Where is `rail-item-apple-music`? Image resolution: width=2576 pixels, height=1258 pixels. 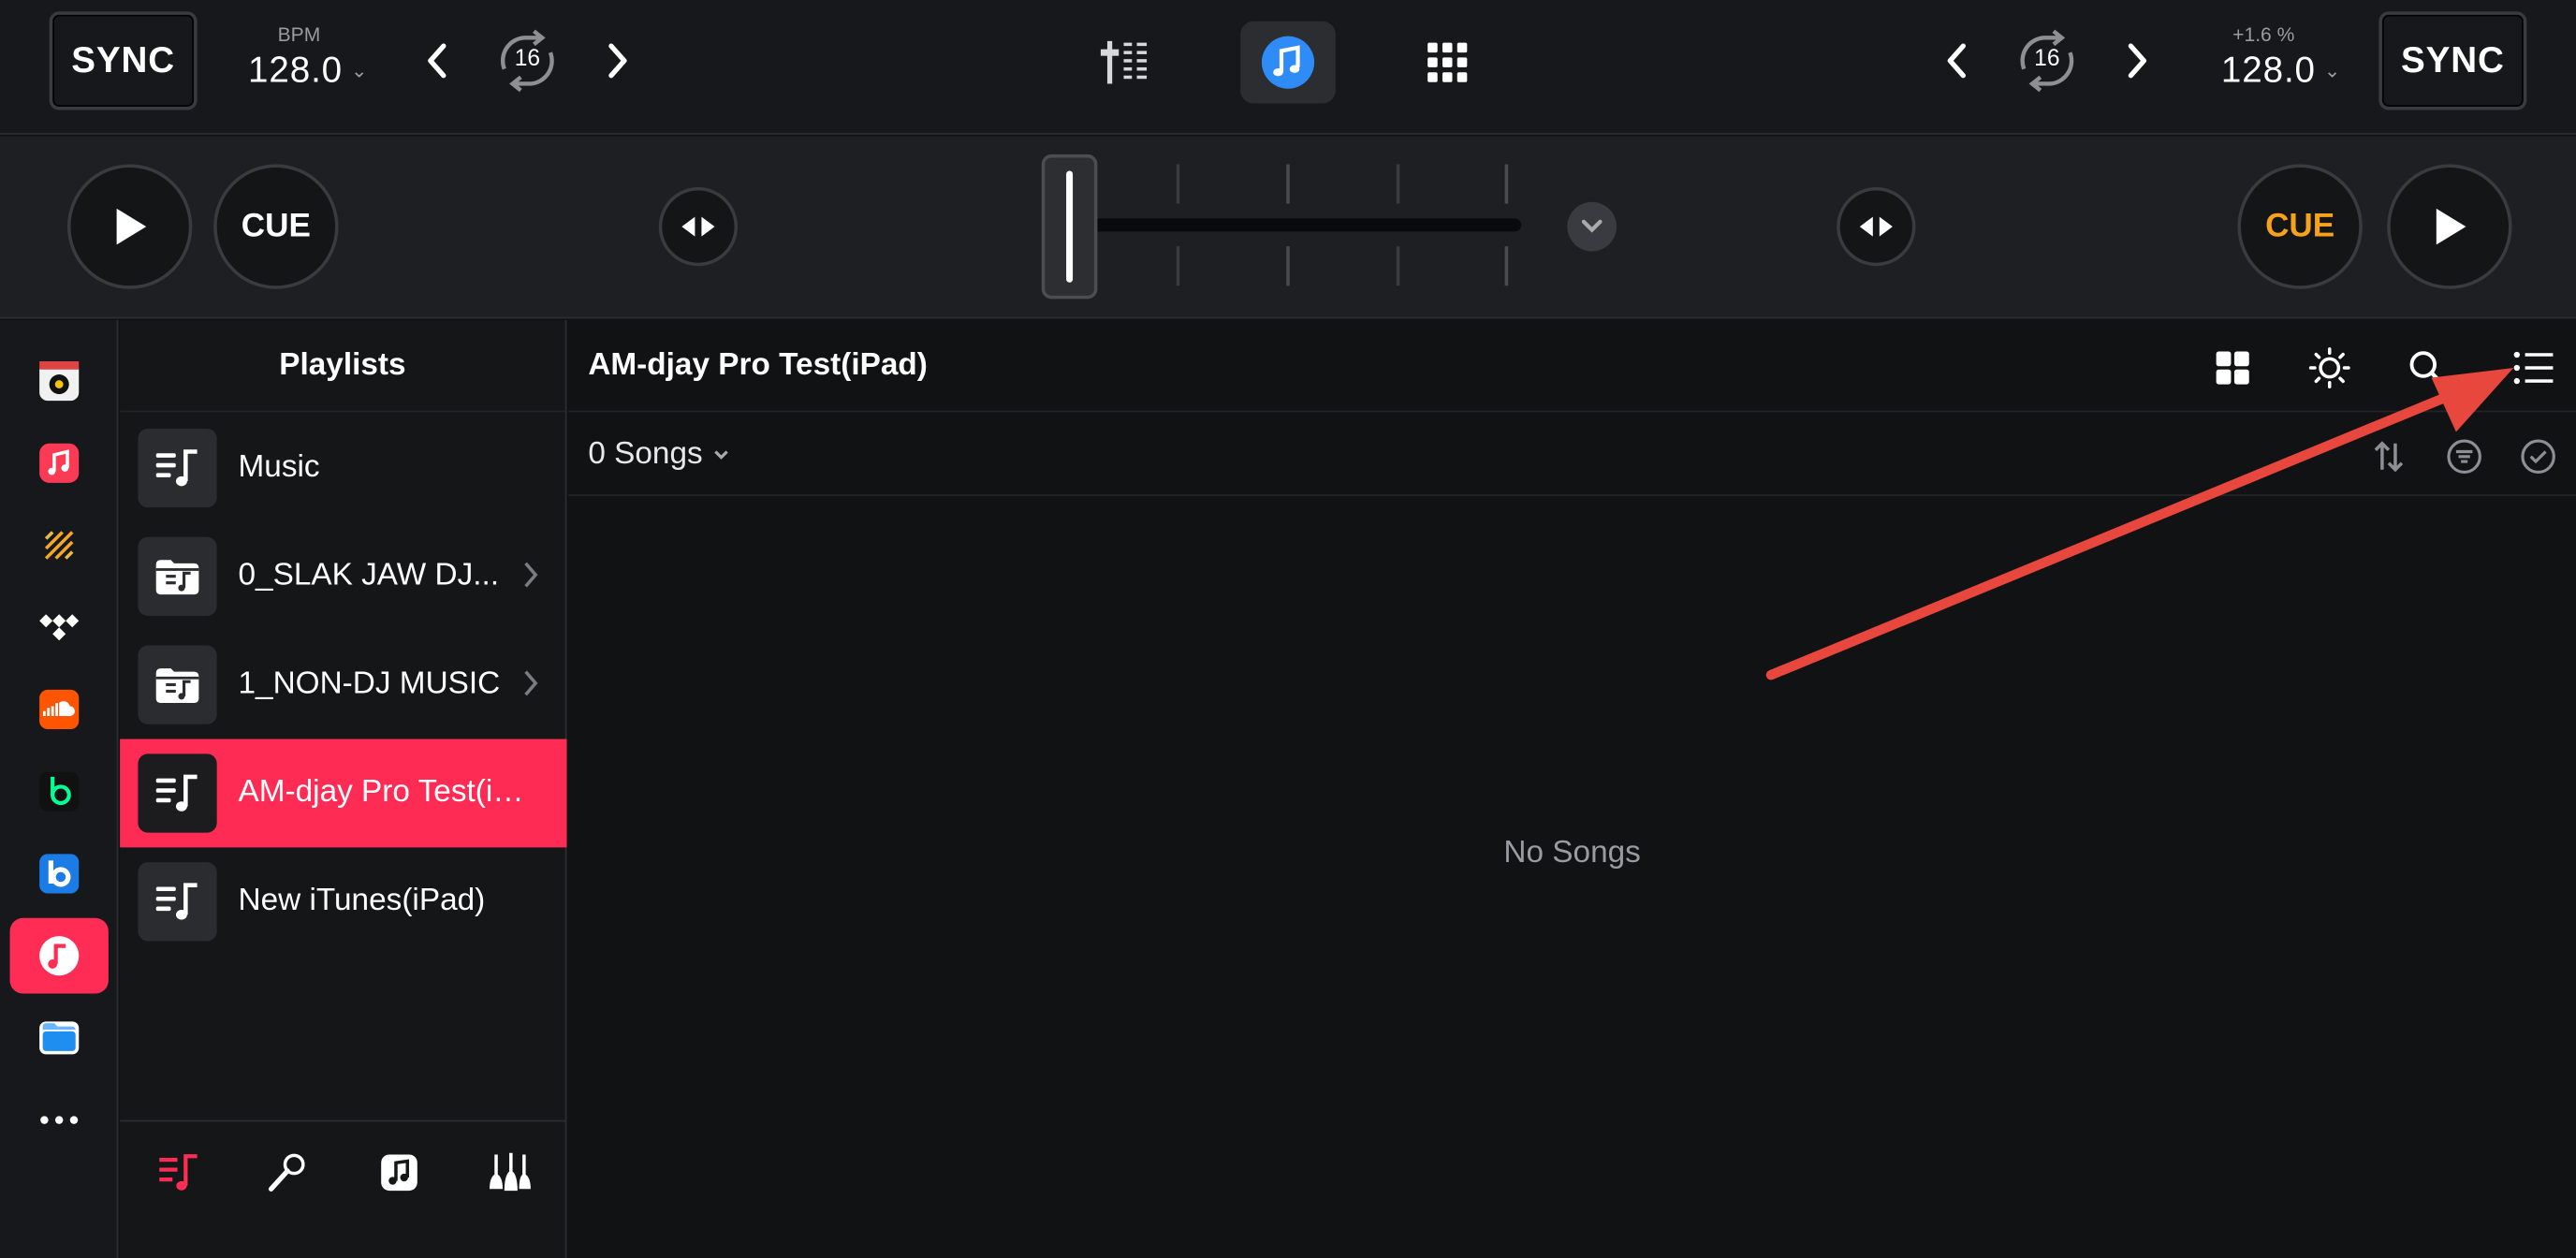 rail-item-apple-music is located at coordinates (59, 463).